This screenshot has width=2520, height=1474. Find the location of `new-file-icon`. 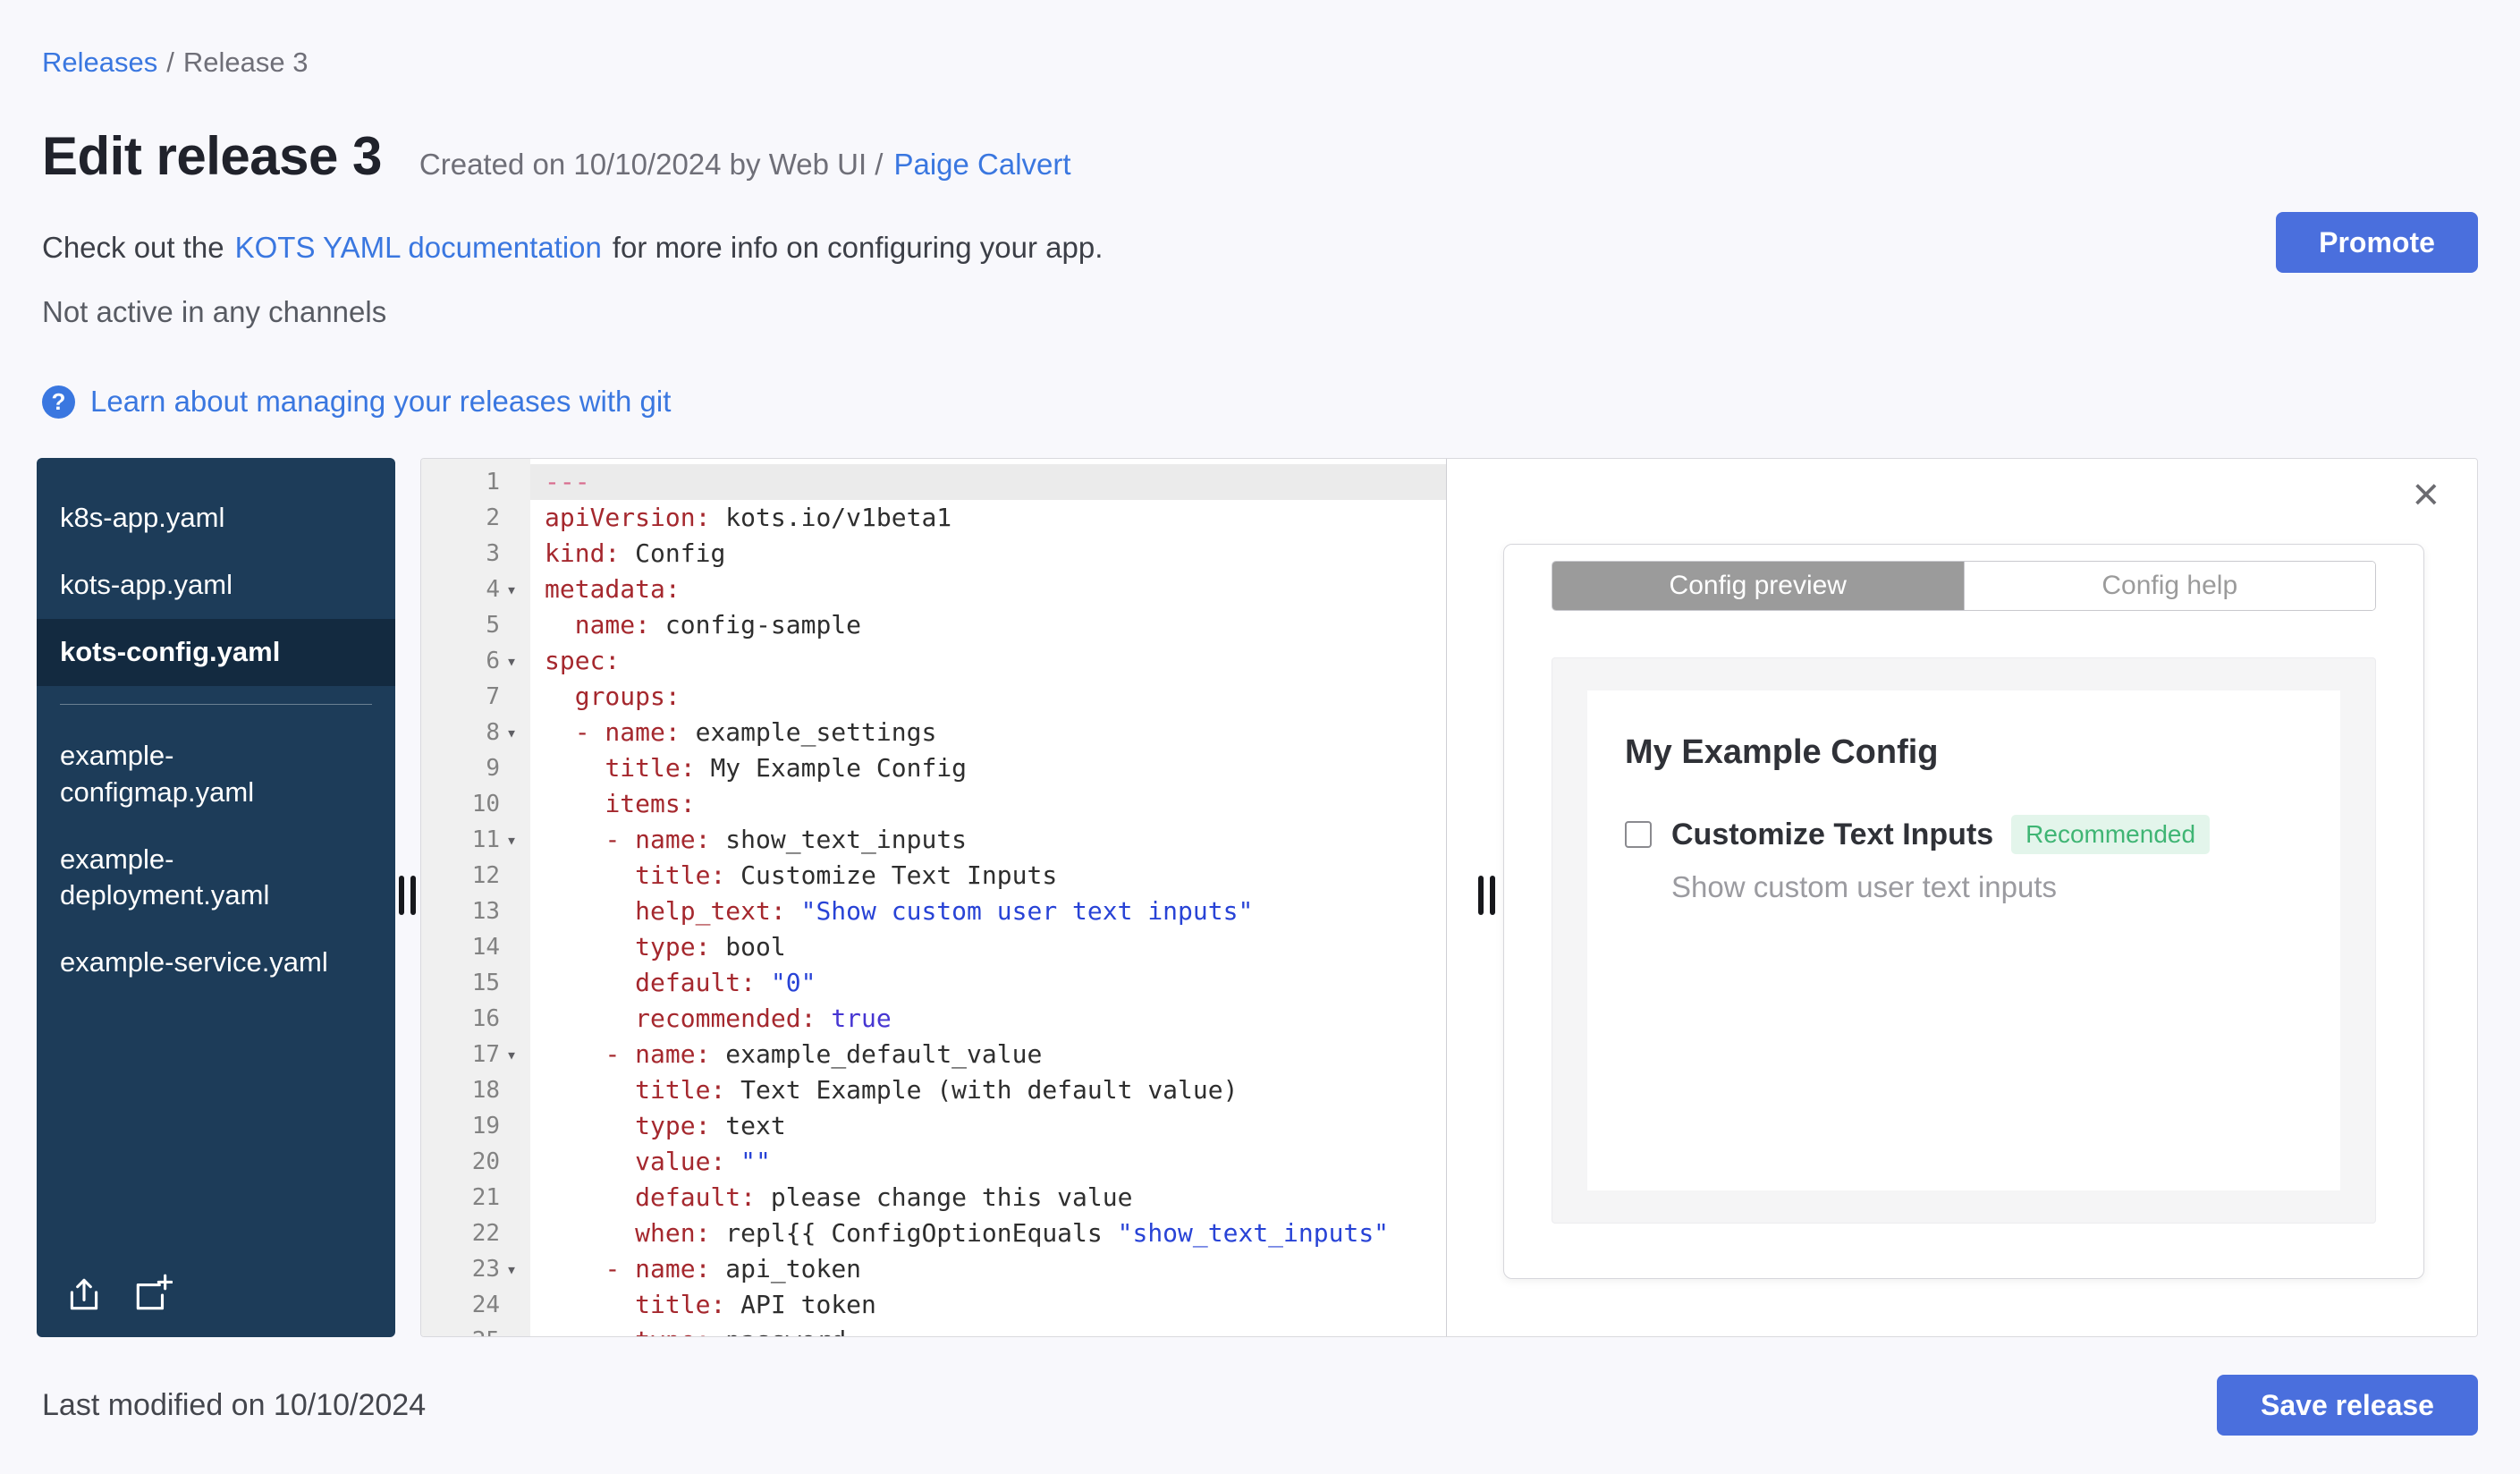

new-file-icon is located at coordinates (152, 1293).